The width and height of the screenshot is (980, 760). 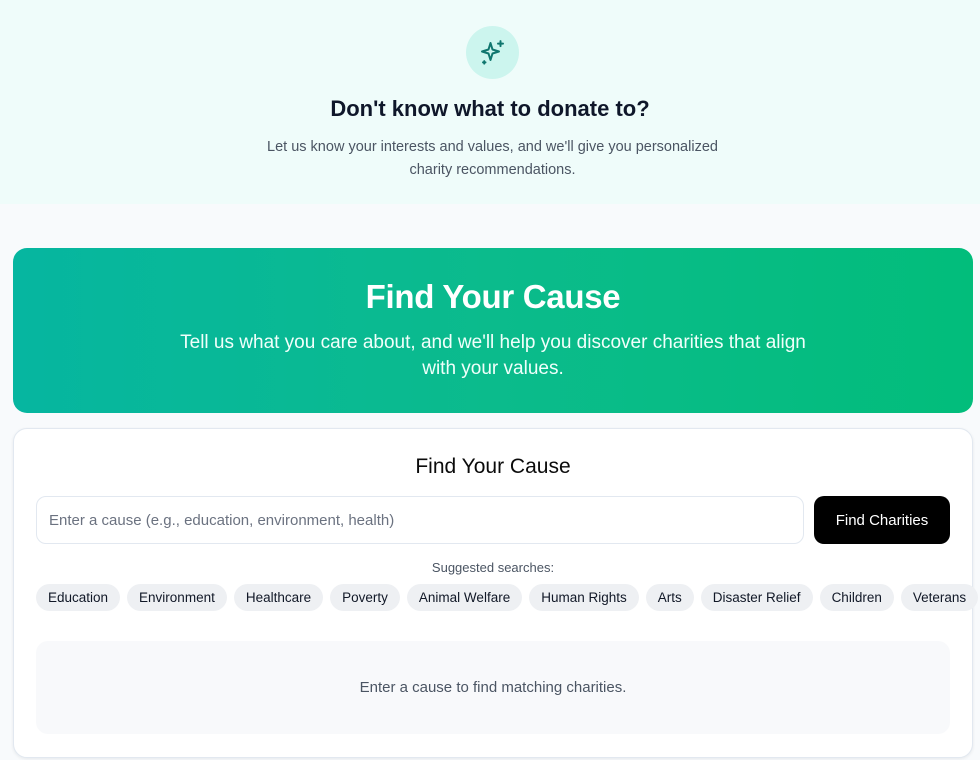 What do you see at coordinates (584, 597) in the screenshot?
I see `suggestion-chip-human-rights: Human Rights` at bounding box center [584, 597].